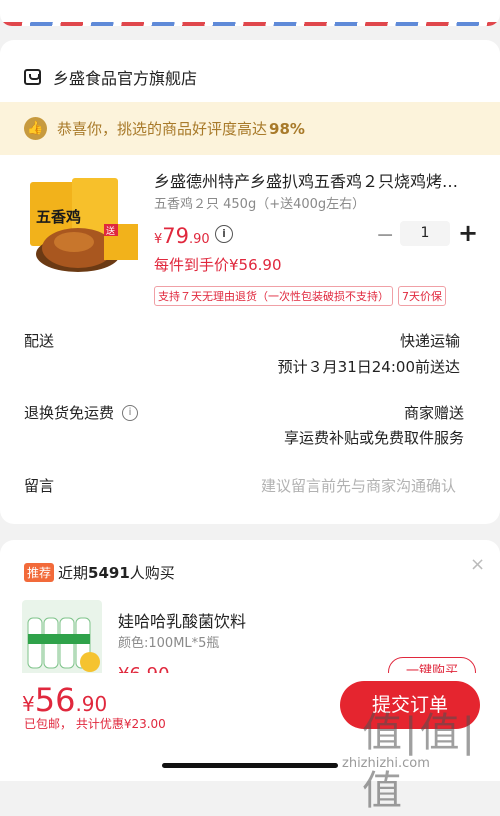 This screenshot has width=500, height=816. I want to click on price-info-icon: i, so click(224, 234).